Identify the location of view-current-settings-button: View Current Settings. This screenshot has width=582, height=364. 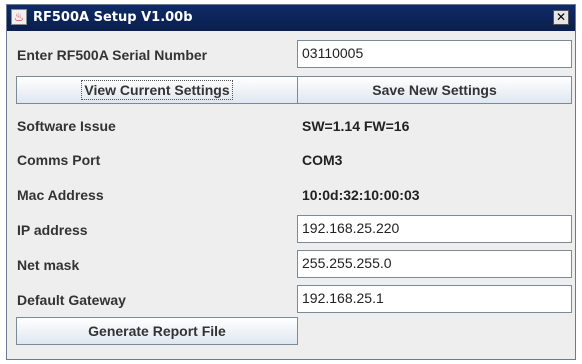
(157, 90).